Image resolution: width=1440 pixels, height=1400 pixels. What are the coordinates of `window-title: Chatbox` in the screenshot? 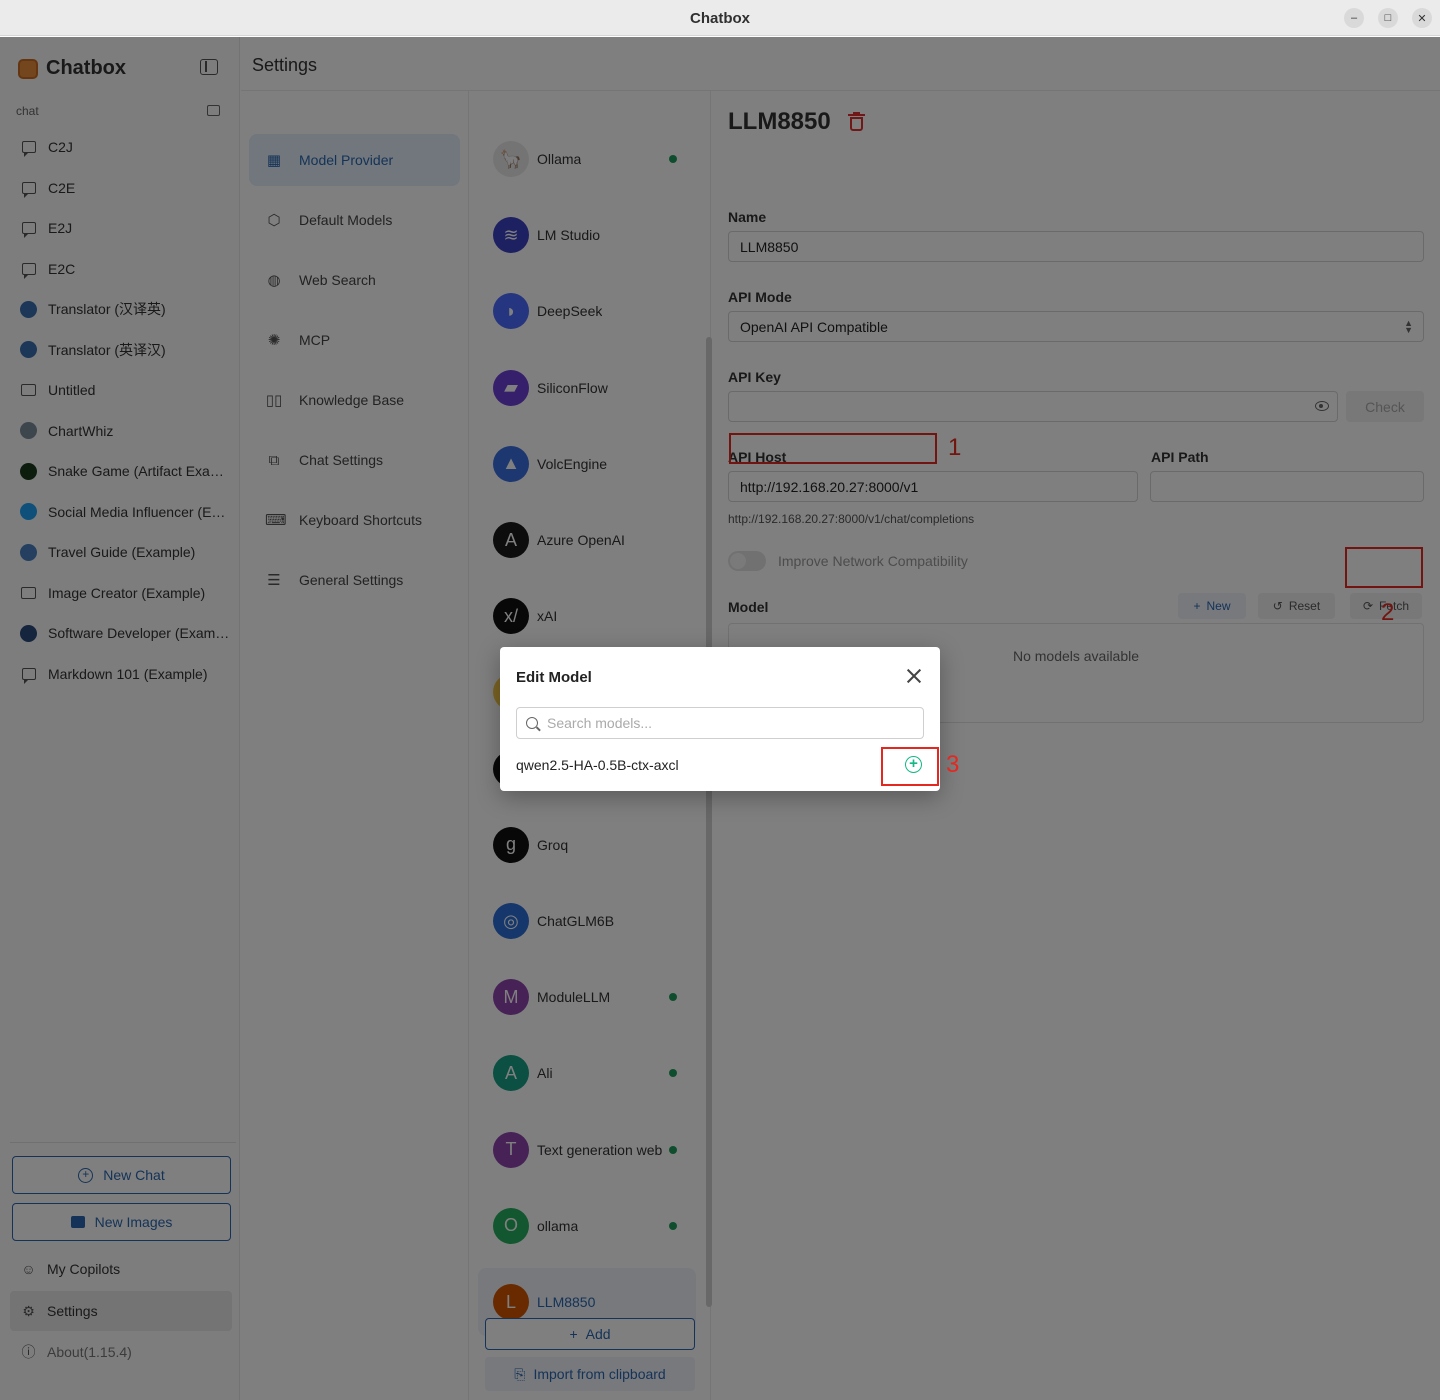 It's located at (720, 18).